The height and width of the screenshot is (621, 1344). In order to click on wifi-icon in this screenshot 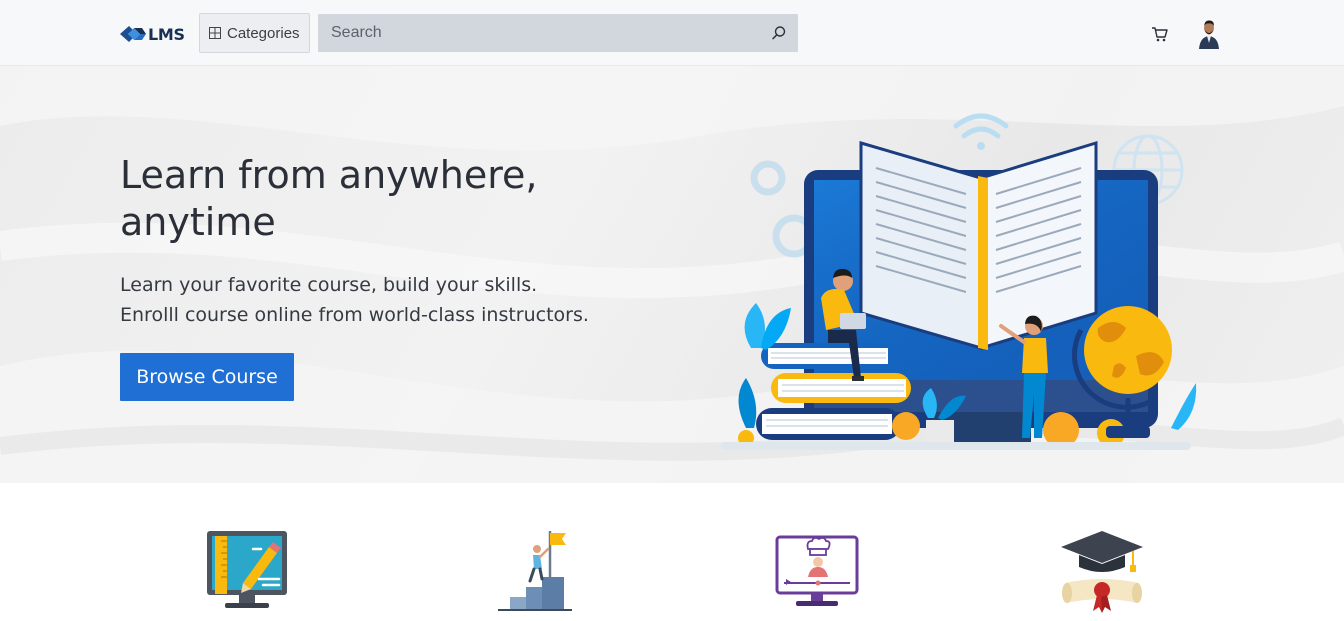, I will do `click(981, 131)`.